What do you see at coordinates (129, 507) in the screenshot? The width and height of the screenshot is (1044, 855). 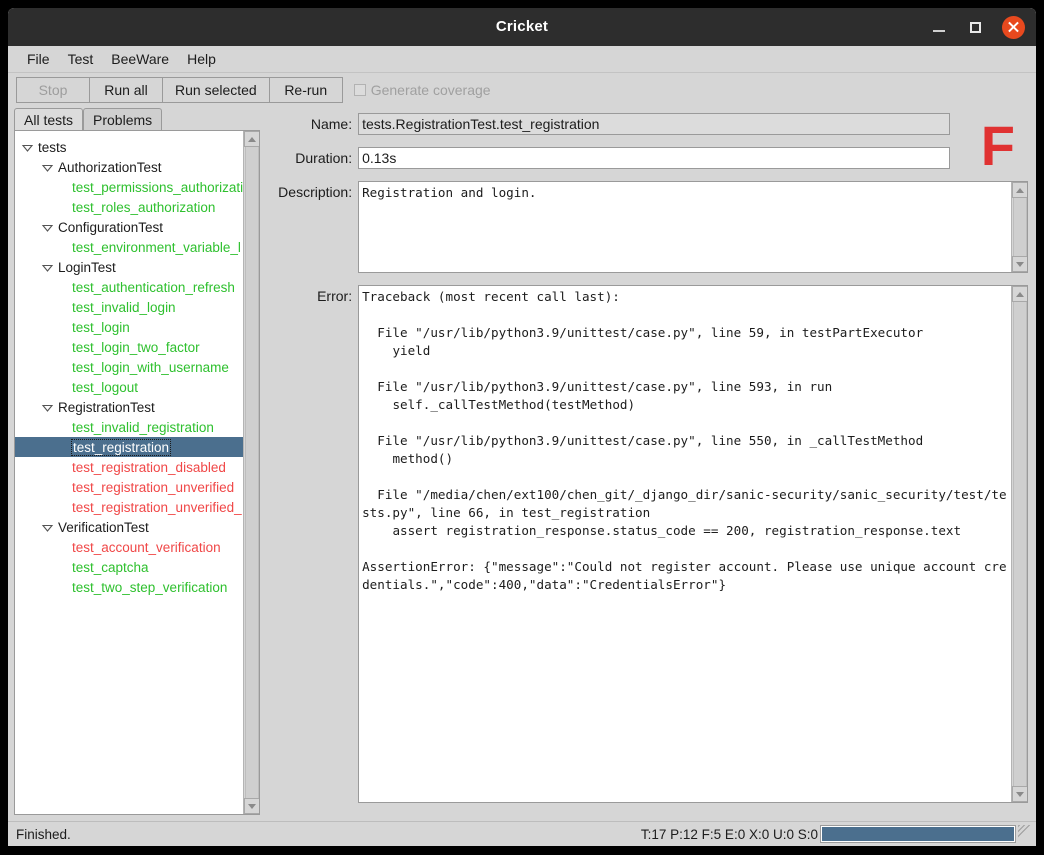 I see `tree-item: test_registration_unverified_` at bounding box center [129, 507].